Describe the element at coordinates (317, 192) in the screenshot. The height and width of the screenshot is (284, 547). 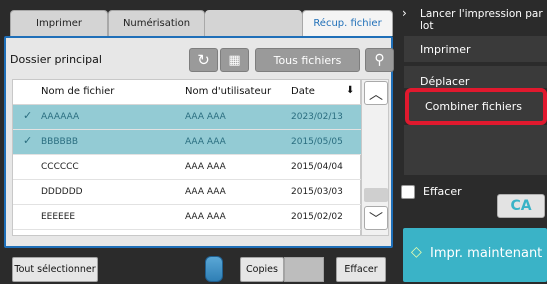
I see `row-date: 2015/03/03` at that location.